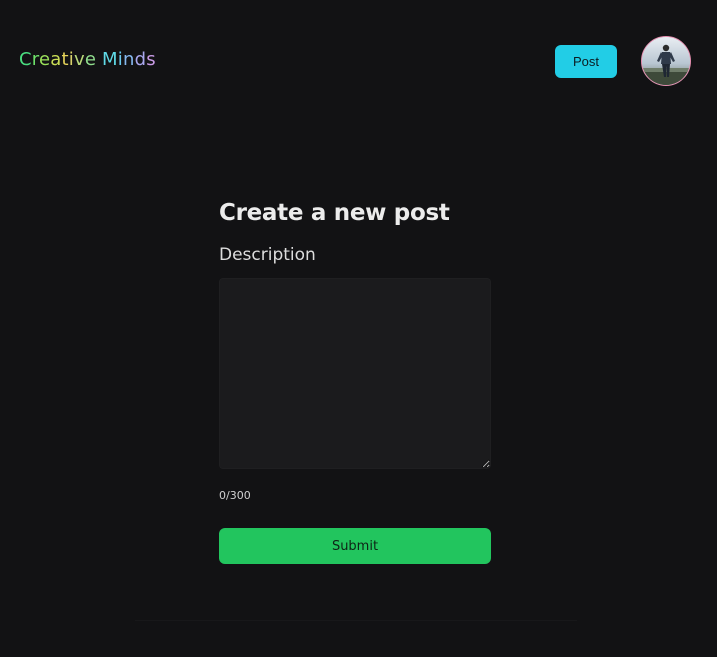  I want to click on avatar, so click(666, 61).